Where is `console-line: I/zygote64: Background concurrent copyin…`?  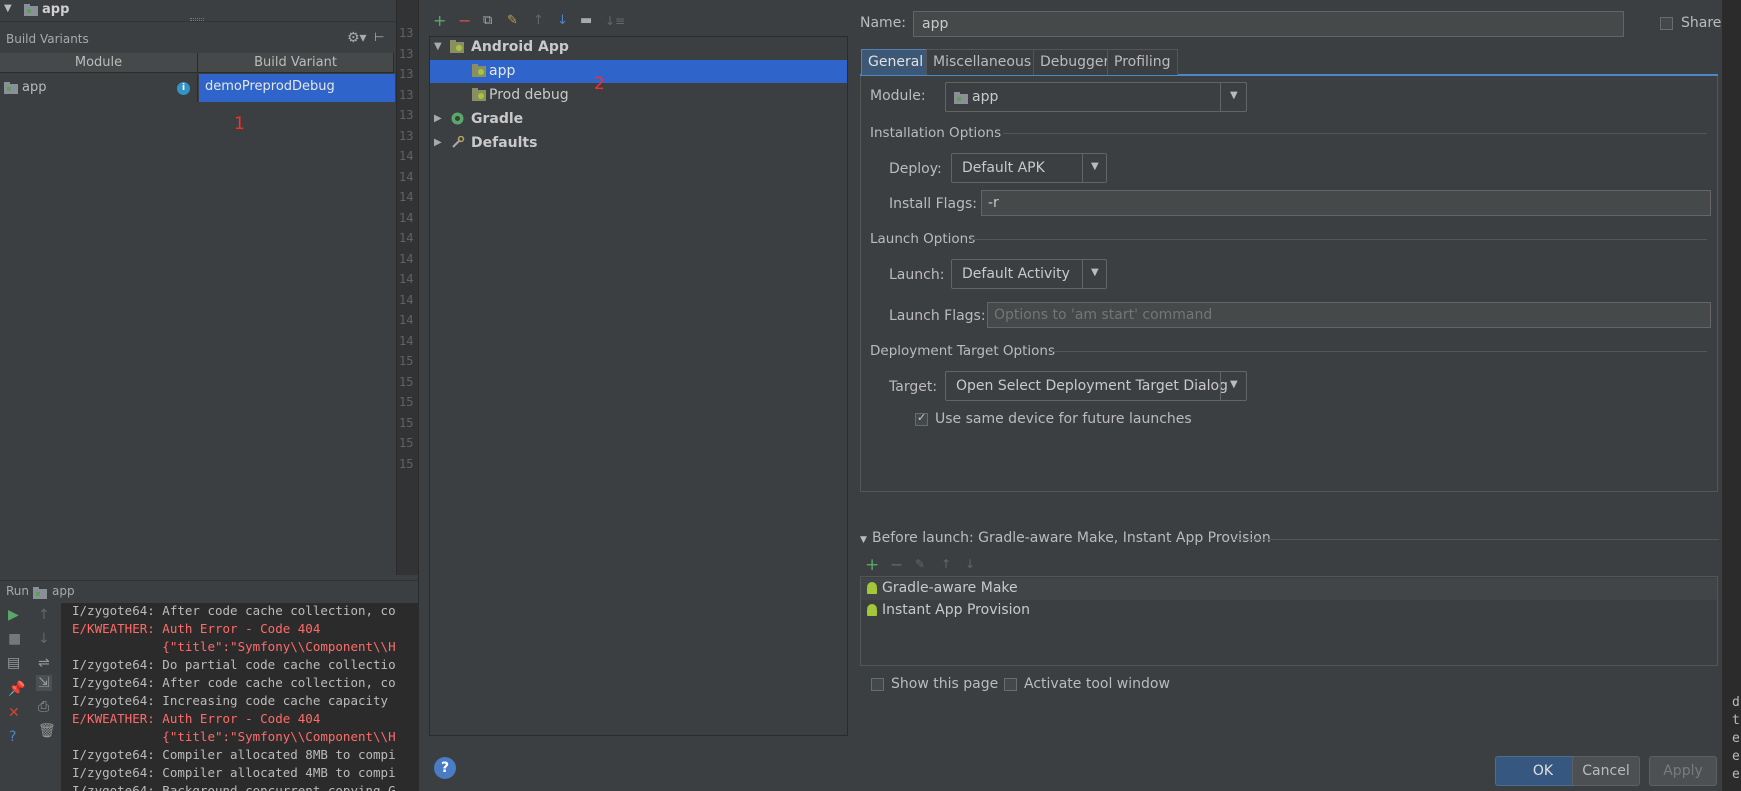 console-line: I/zygote64: Background concurrent copyin… is located at coordinates (234, 787).